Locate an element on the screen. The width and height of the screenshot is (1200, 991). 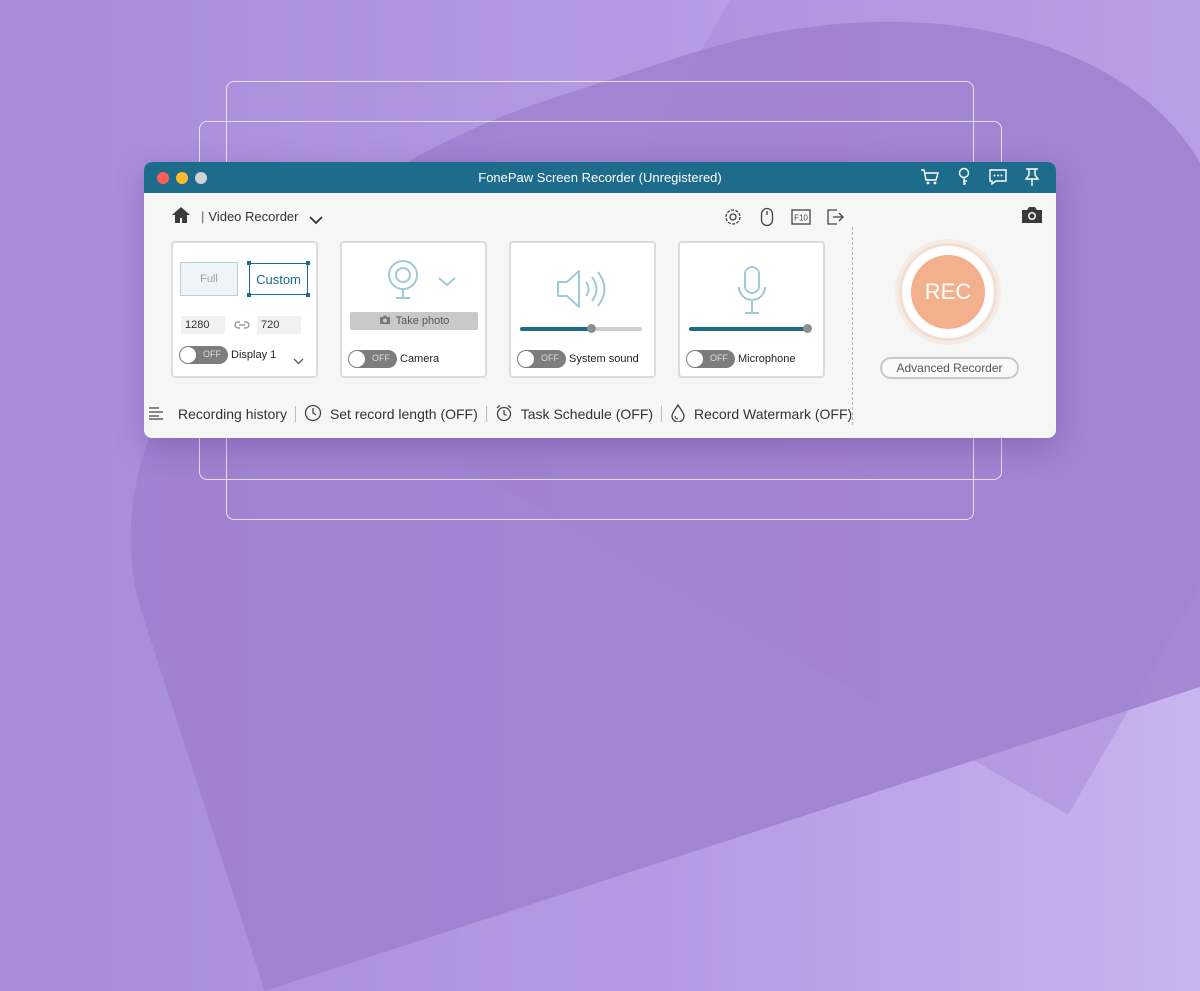
camera-dropdown-icon is located at coordinates (447, 283).